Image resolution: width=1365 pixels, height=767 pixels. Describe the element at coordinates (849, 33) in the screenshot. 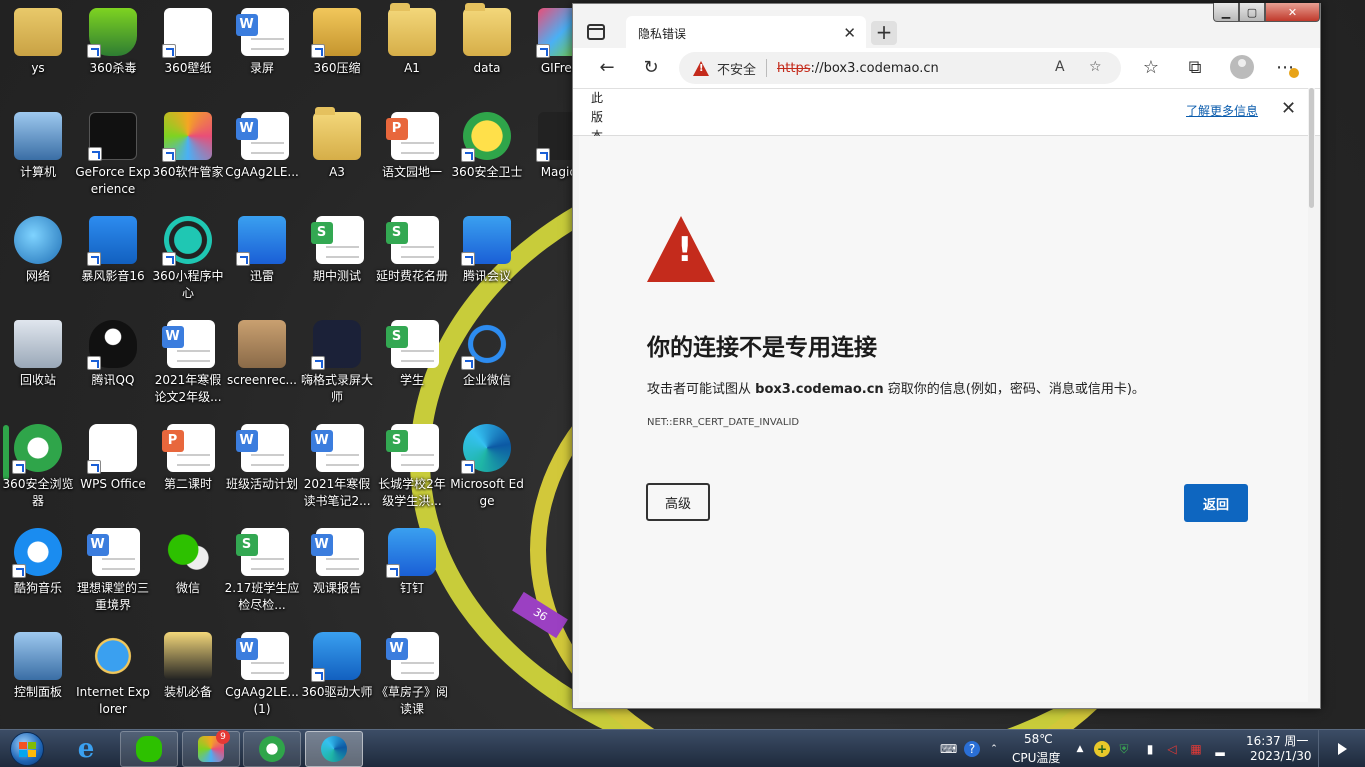

I see `tab-close-icon: ✕` at that location.